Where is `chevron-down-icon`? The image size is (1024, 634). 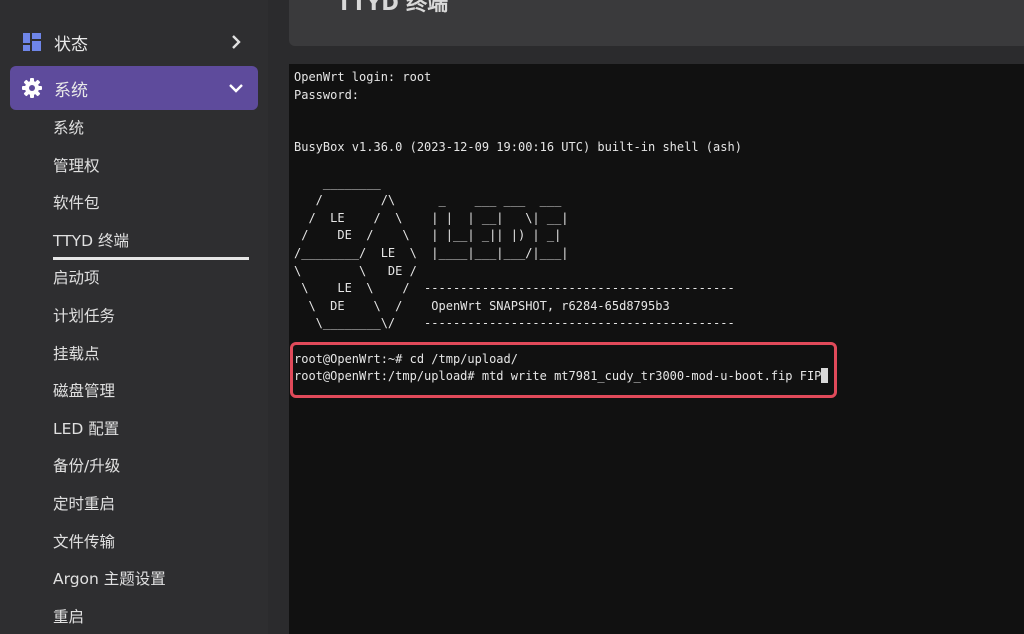
chevron-down-icon is located at coordinates (236, 88).